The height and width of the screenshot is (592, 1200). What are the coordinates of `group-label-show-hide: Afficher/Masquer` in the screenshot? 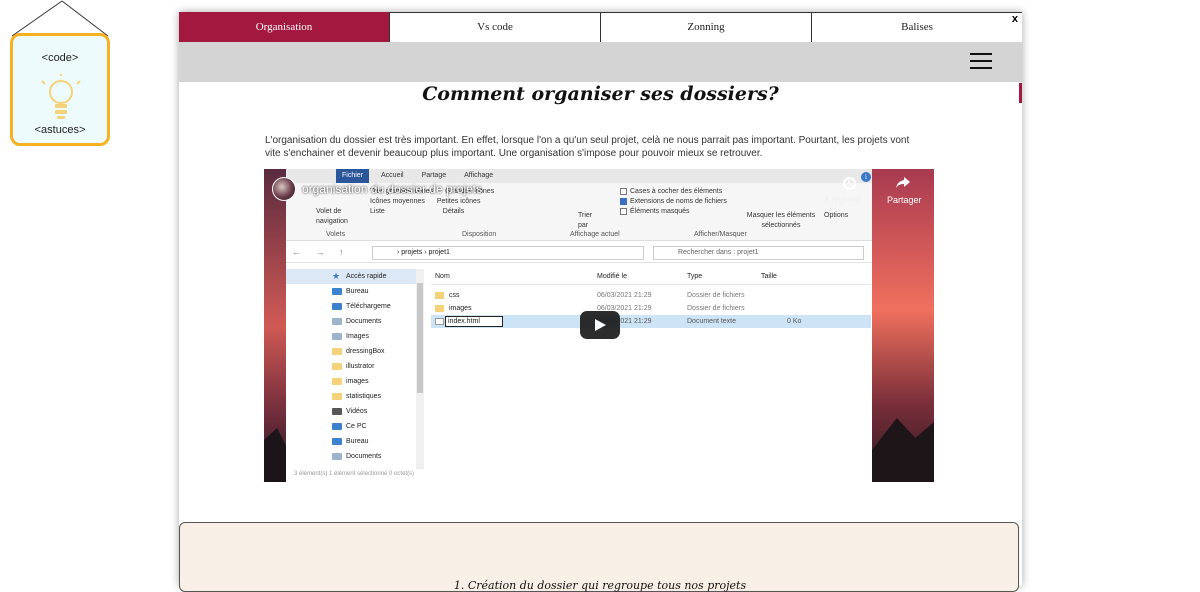 It's located at (720, 234).